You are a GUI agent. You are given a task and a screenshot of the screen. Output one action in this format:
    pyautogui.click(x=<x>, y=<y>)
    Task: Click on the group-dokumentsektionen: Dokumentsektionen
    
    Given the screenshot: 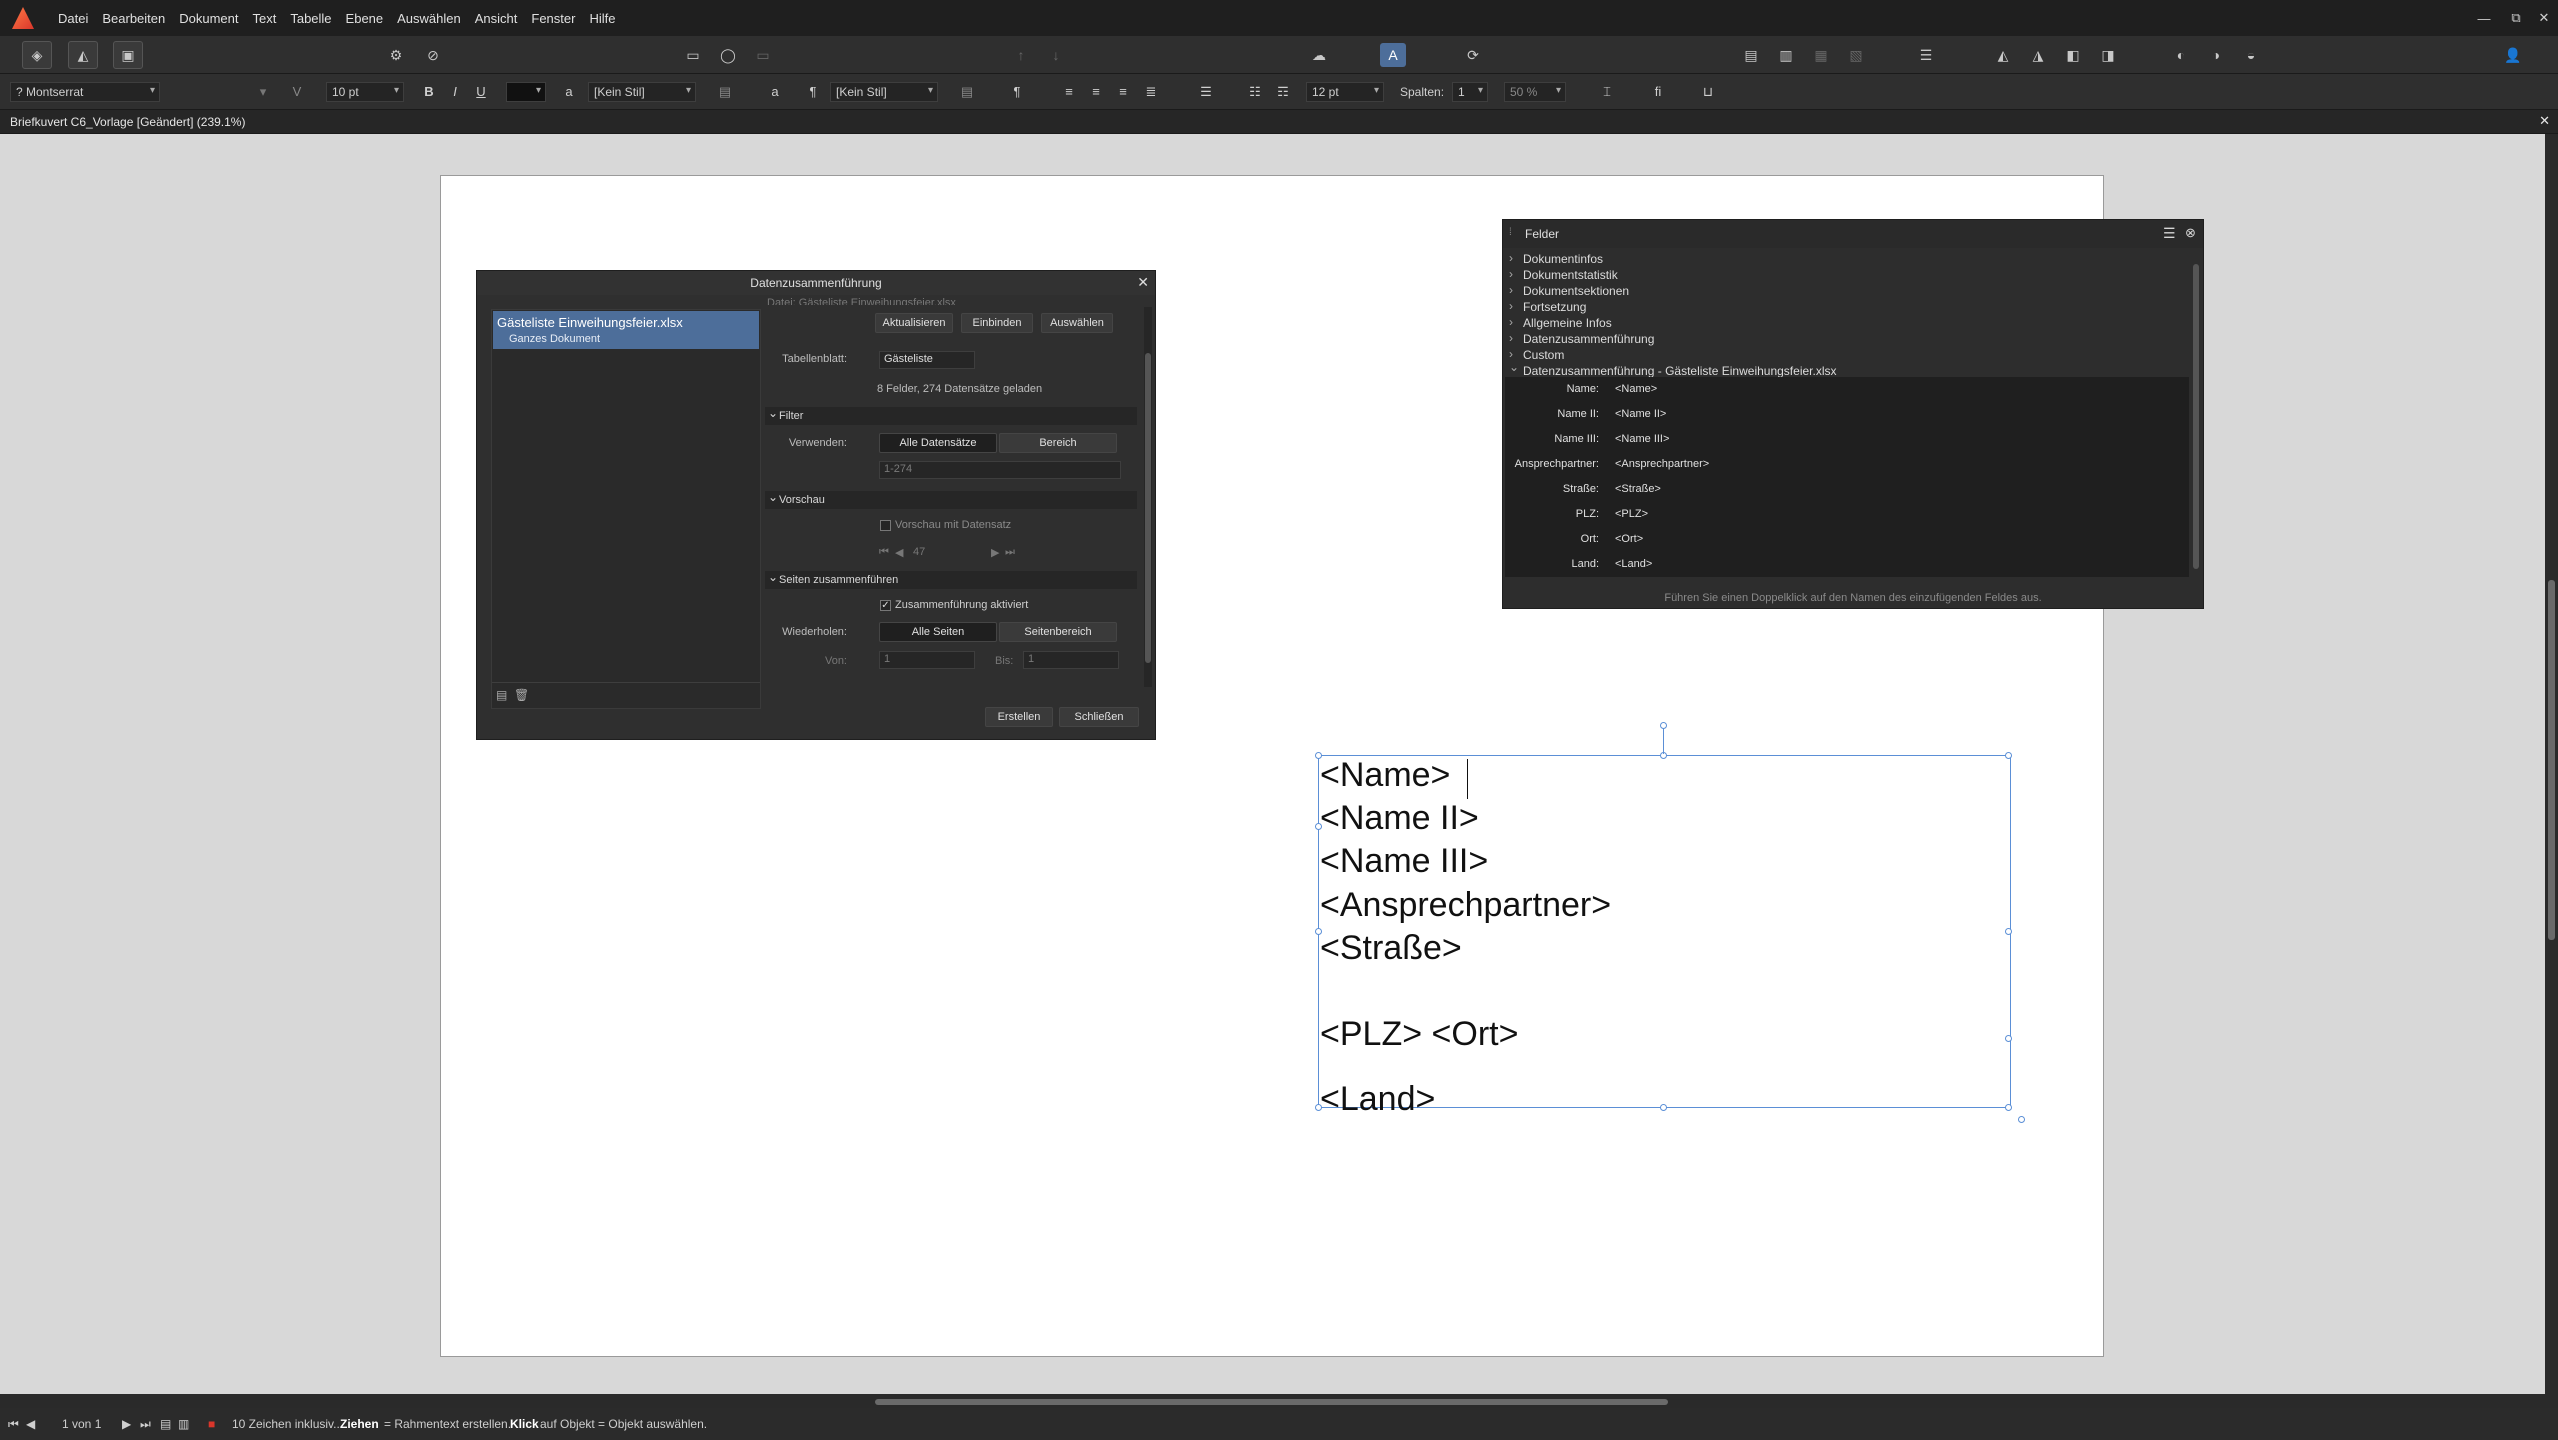 What is the action you would take?
    pyautogui.click(x=1569, y=290)
    